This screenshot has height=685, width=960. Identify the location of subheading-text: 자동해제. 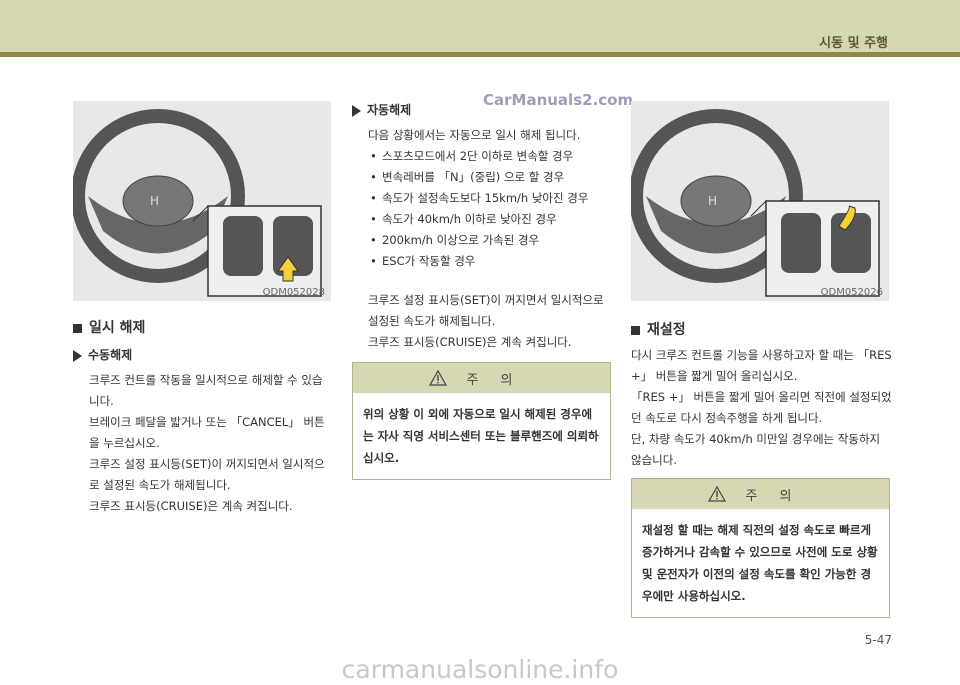
(389, 110).